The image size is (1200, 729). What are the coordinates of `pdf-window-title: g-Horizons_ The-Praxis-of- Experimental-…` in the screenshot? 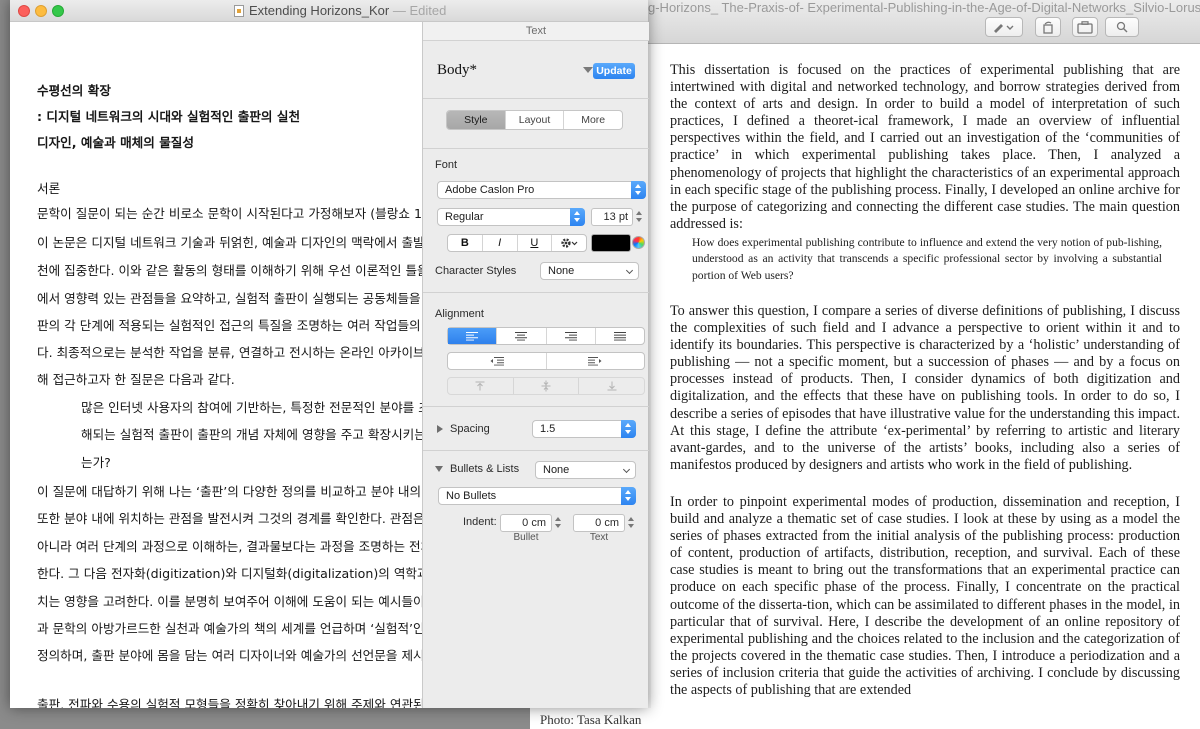 It's located at (924, 7).